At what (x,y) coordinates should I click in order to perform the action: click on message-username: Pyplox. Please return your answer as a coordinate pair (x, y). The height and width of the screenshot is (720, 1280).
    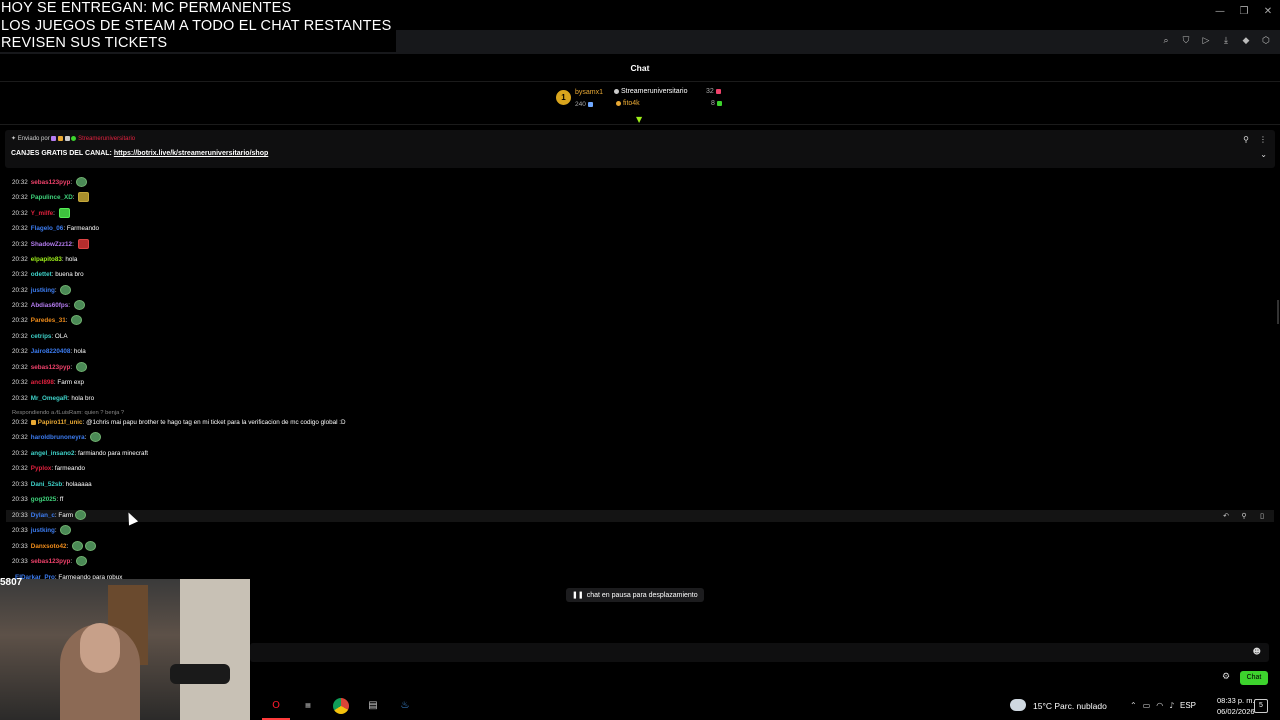
    Looking at the image, I should click on (41, 468).